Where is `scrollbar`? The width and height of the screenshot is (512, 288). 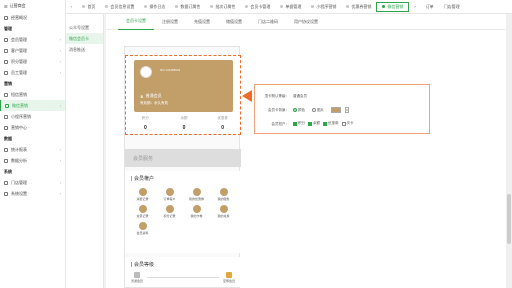
scrollbar is located at coordinates (509, 151).